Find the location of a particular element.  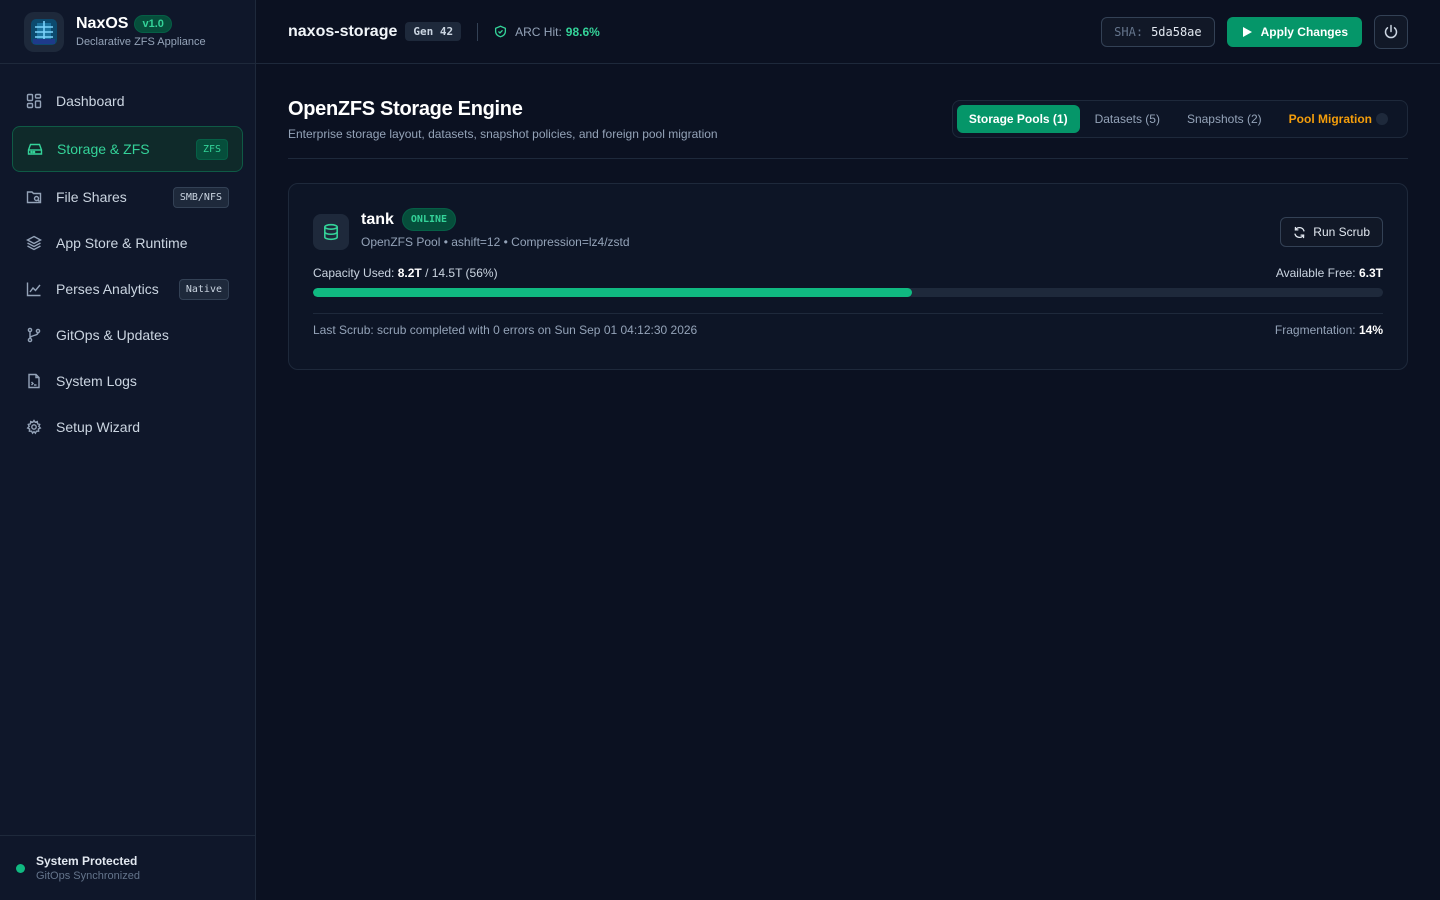

dashboard-icon is located at coordinates (34, 101).